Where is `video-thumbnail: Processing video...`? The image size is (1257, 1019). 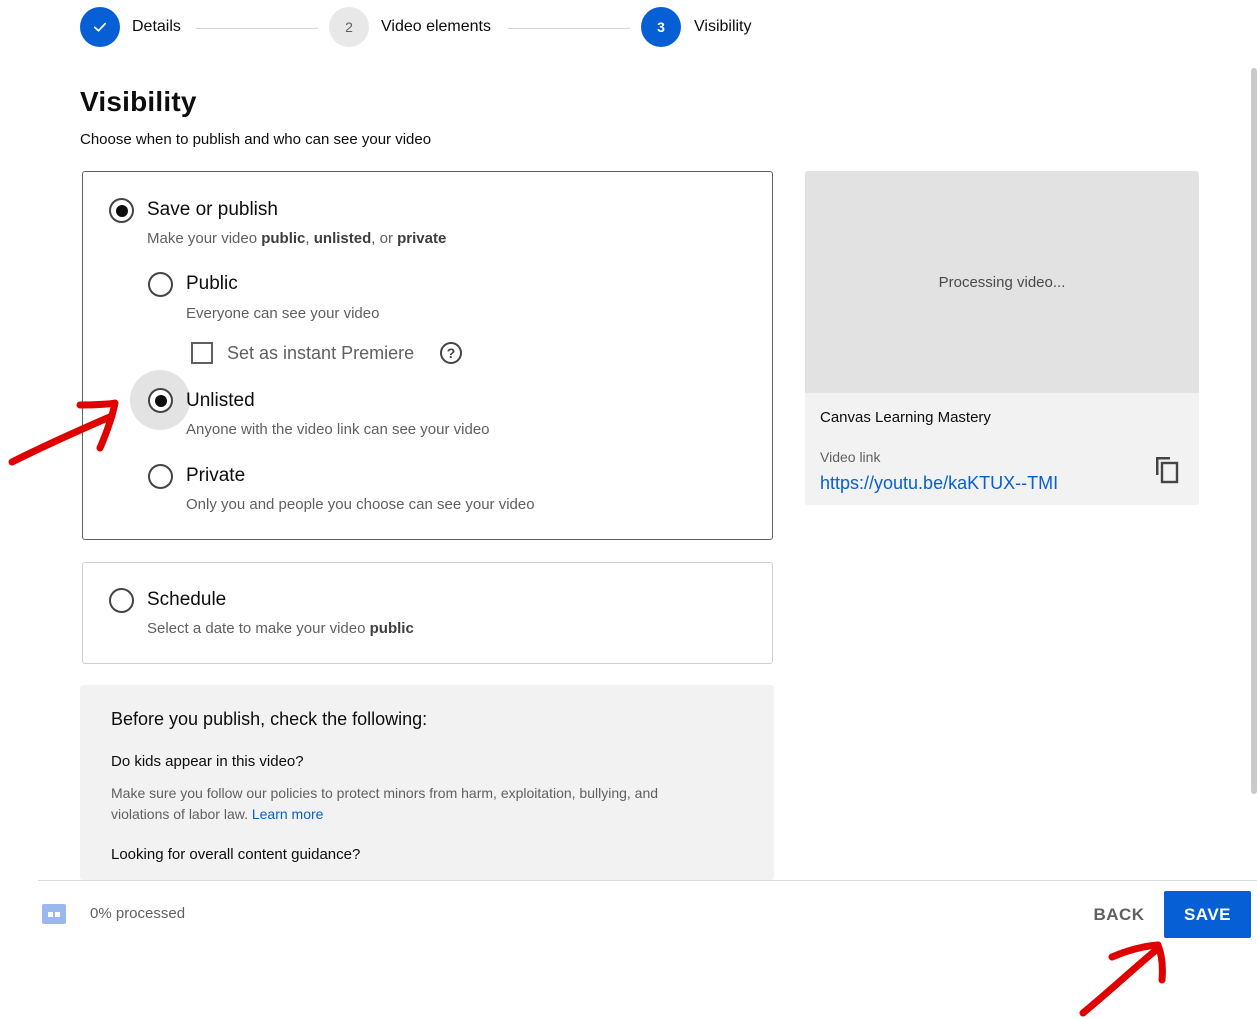
video-thumbnail: Processing video... is located at coordinates (1002, 282).